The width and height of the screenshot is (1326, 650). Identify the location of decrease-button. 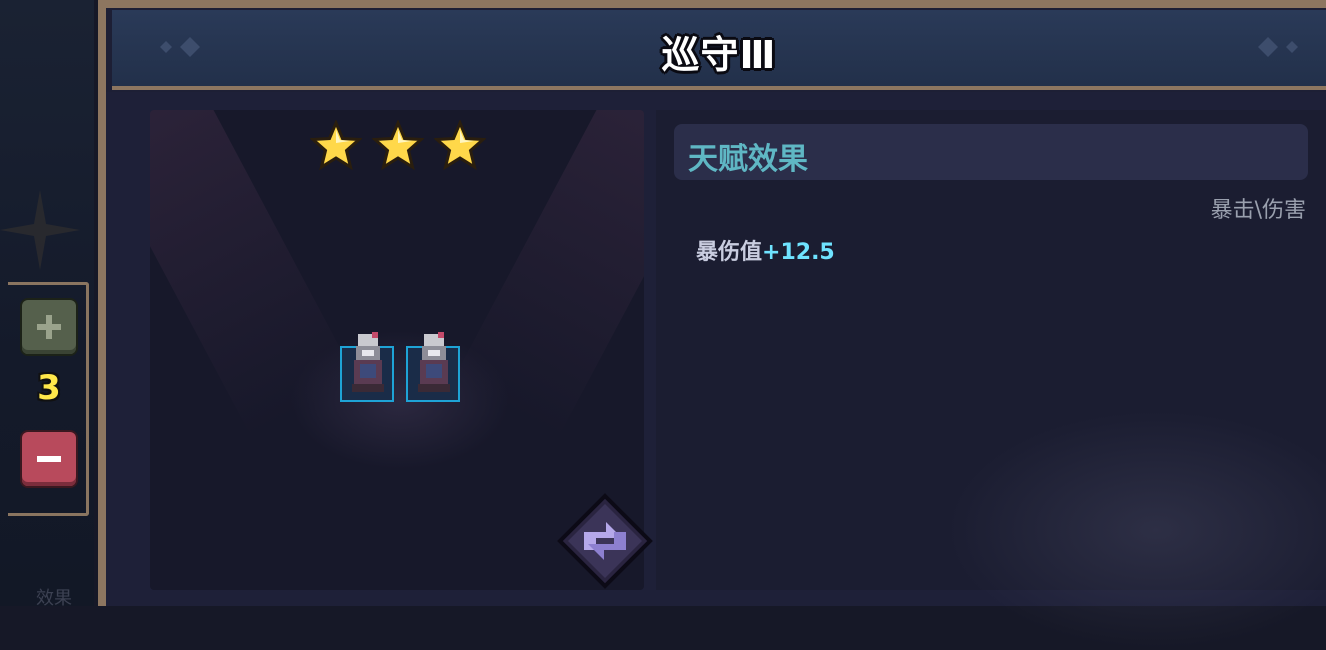
(49, 459).